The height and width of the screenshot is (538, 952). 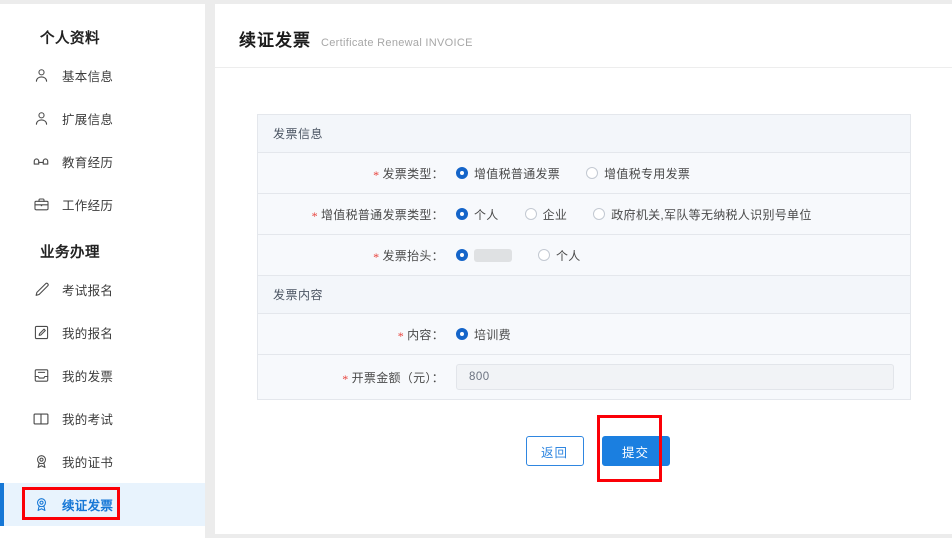 What do you see at coordinates (88, 463) in the screenshot?
I see `sidebar-item-label: 我的证书` at bounding box center [88, 463].